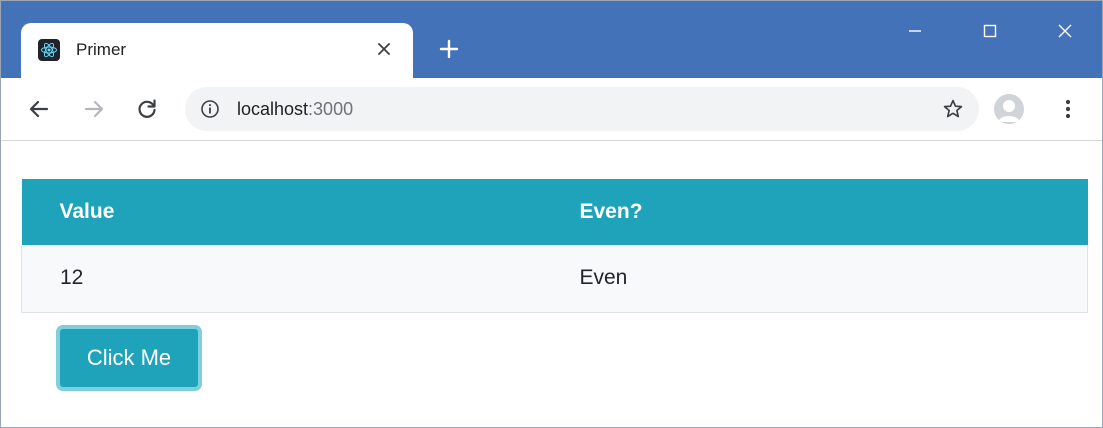  I want to click on column-header-value: Value, so click(281, 212).